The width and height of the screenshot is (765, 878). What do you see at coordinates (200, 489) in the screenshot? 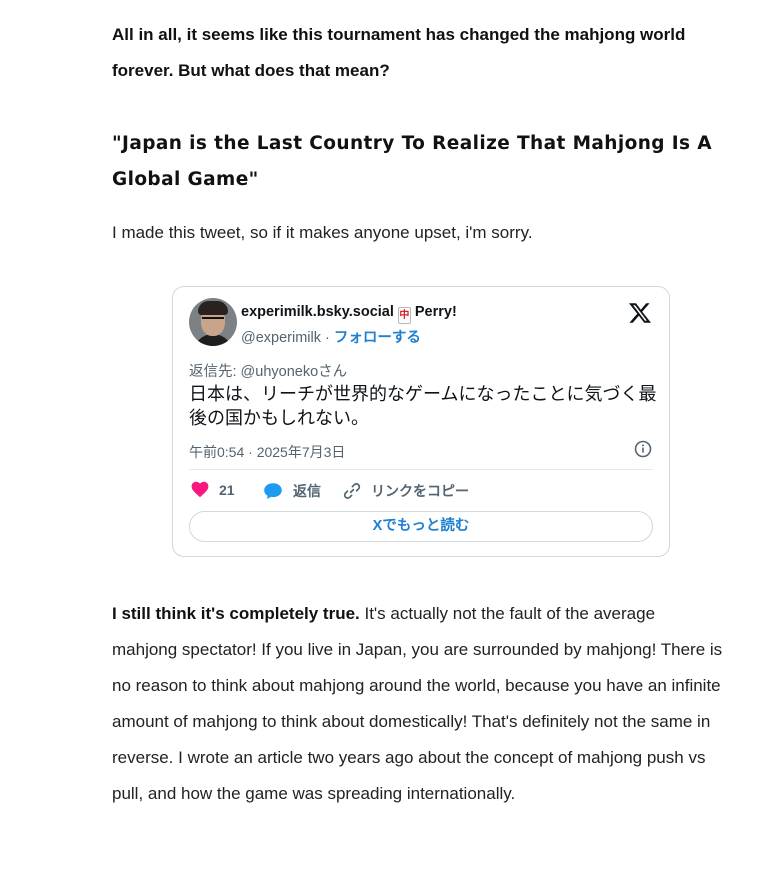
I see `heart-icon` at bounding box center [200, 489].